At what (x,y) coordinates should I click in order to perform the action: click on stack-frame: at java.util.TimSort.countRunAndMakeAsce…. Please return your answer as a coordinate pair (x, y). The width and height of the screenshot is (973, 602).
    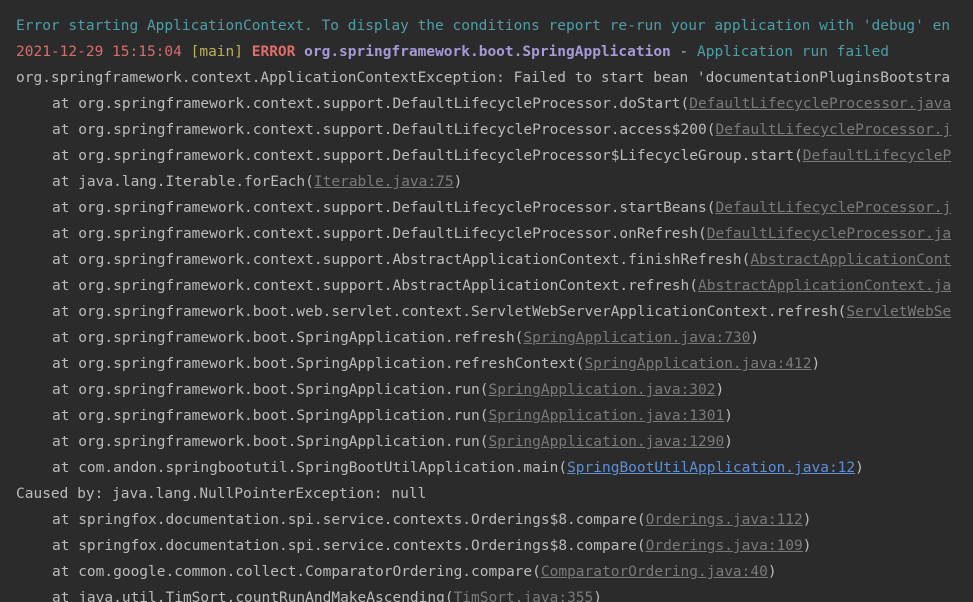
    Looking at the image, I should click on (486, 593).